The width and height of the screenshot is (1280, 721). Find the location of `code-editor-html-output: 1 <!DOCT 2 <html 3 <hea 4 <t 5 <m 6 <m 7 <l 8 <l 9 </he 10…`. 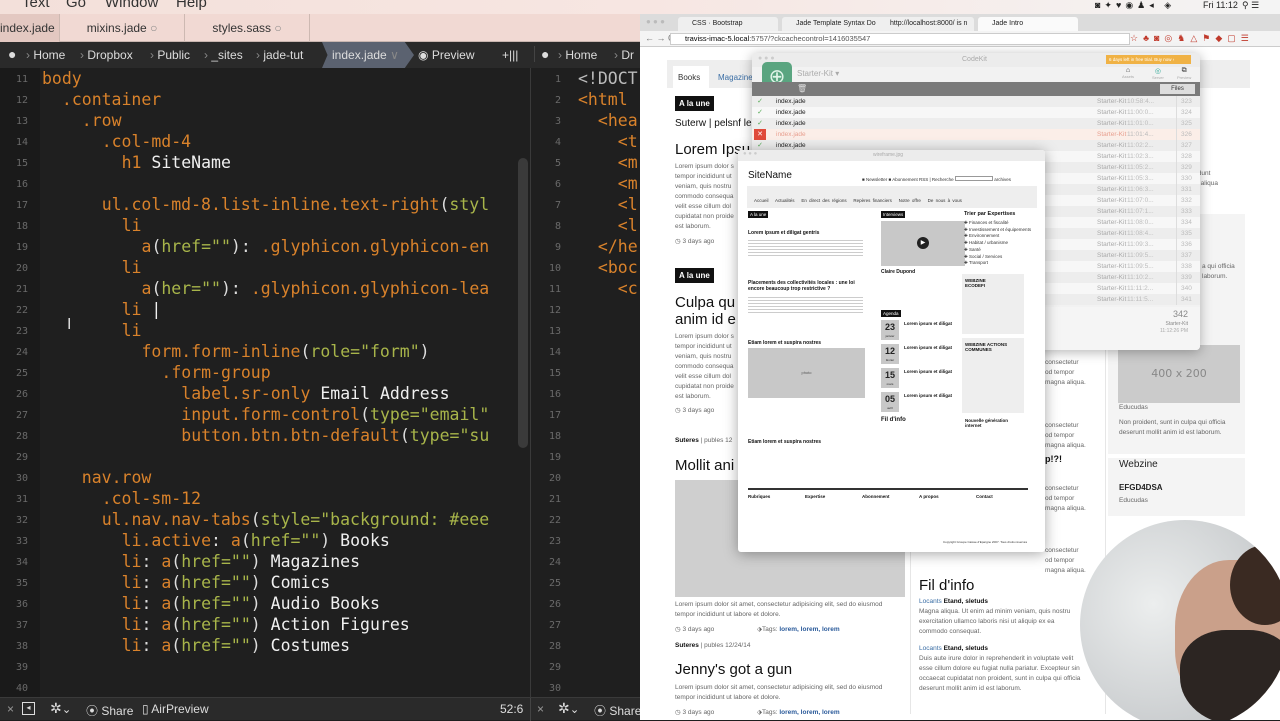

code-editor-html-output: 1 <!DOCT 2 <html 3 <hea 4 <t 5 <m 6 <m 7 <l 8 <l 9 </he 10… is located at coordinates (585, 382).